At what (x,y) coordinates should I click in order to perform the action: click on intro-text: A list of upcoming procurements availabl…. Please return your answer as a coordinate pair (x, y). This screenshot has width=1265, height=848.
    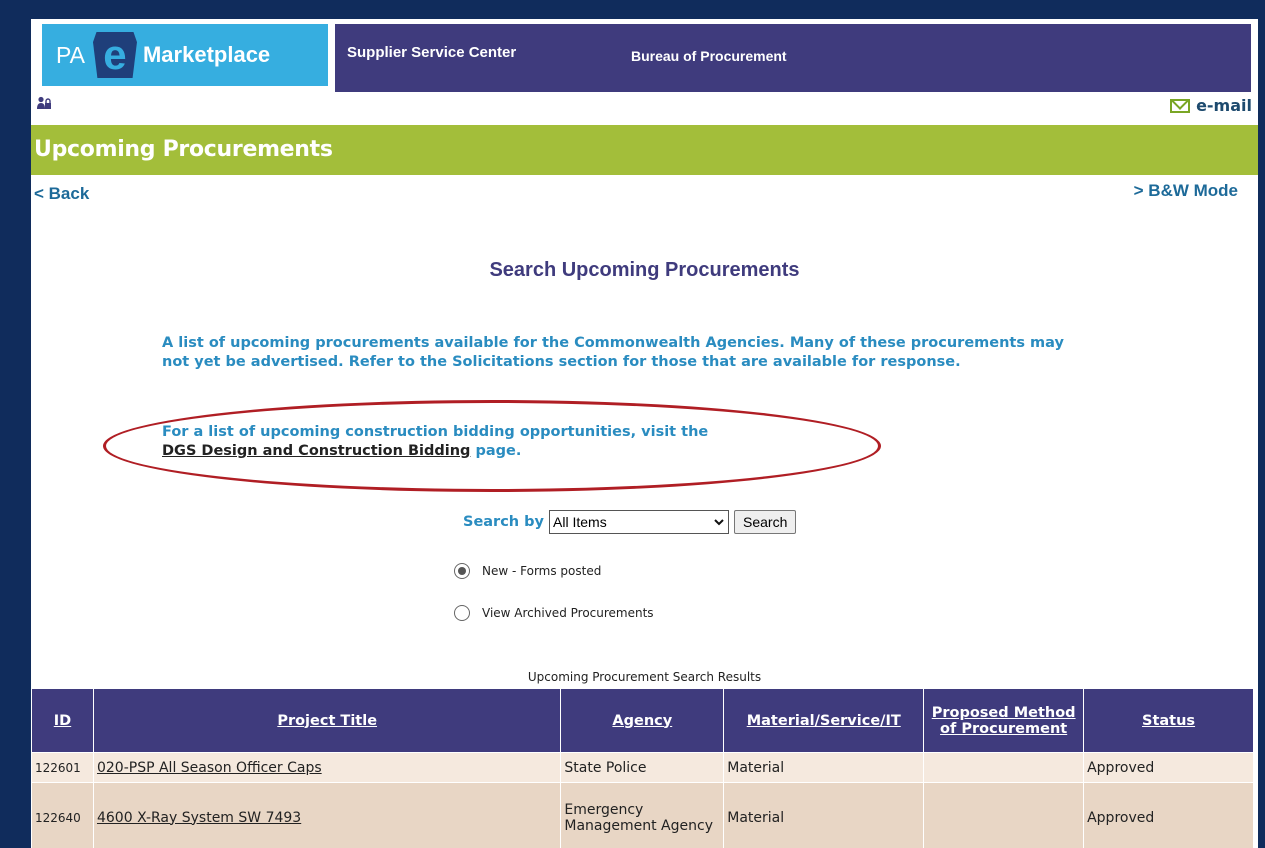
    Looking at the image, I should click on (613, 352).